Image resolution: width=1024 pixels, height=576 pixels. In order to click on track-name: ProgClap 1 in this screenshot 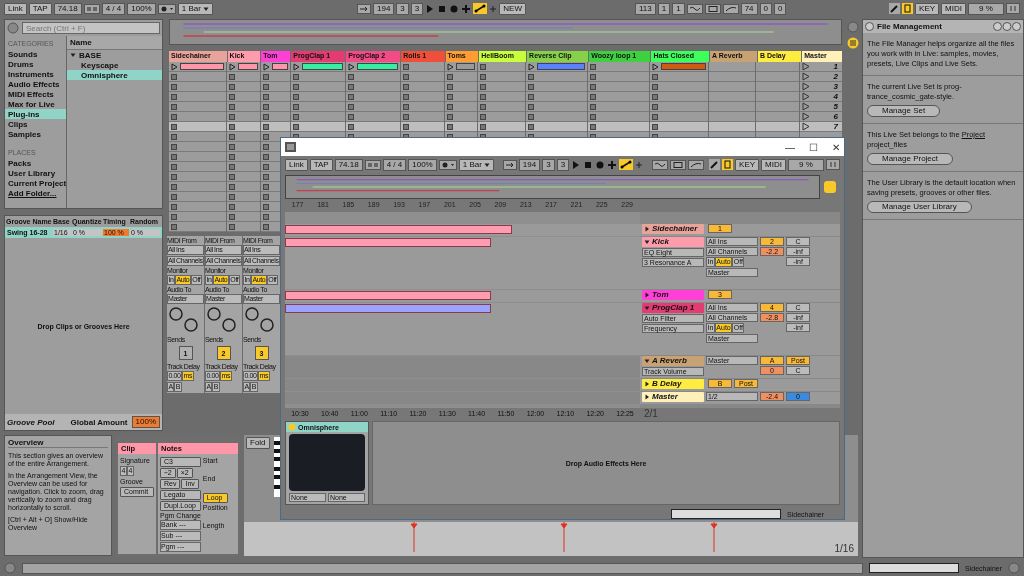, I will do `click(673, 308)`.